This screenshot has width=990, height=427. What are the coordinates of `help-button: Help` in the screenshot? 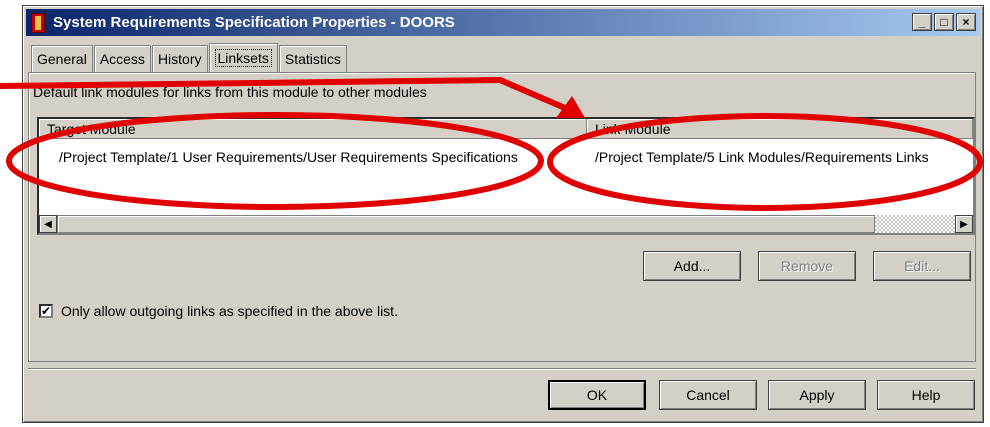 It's located at (926, 395).